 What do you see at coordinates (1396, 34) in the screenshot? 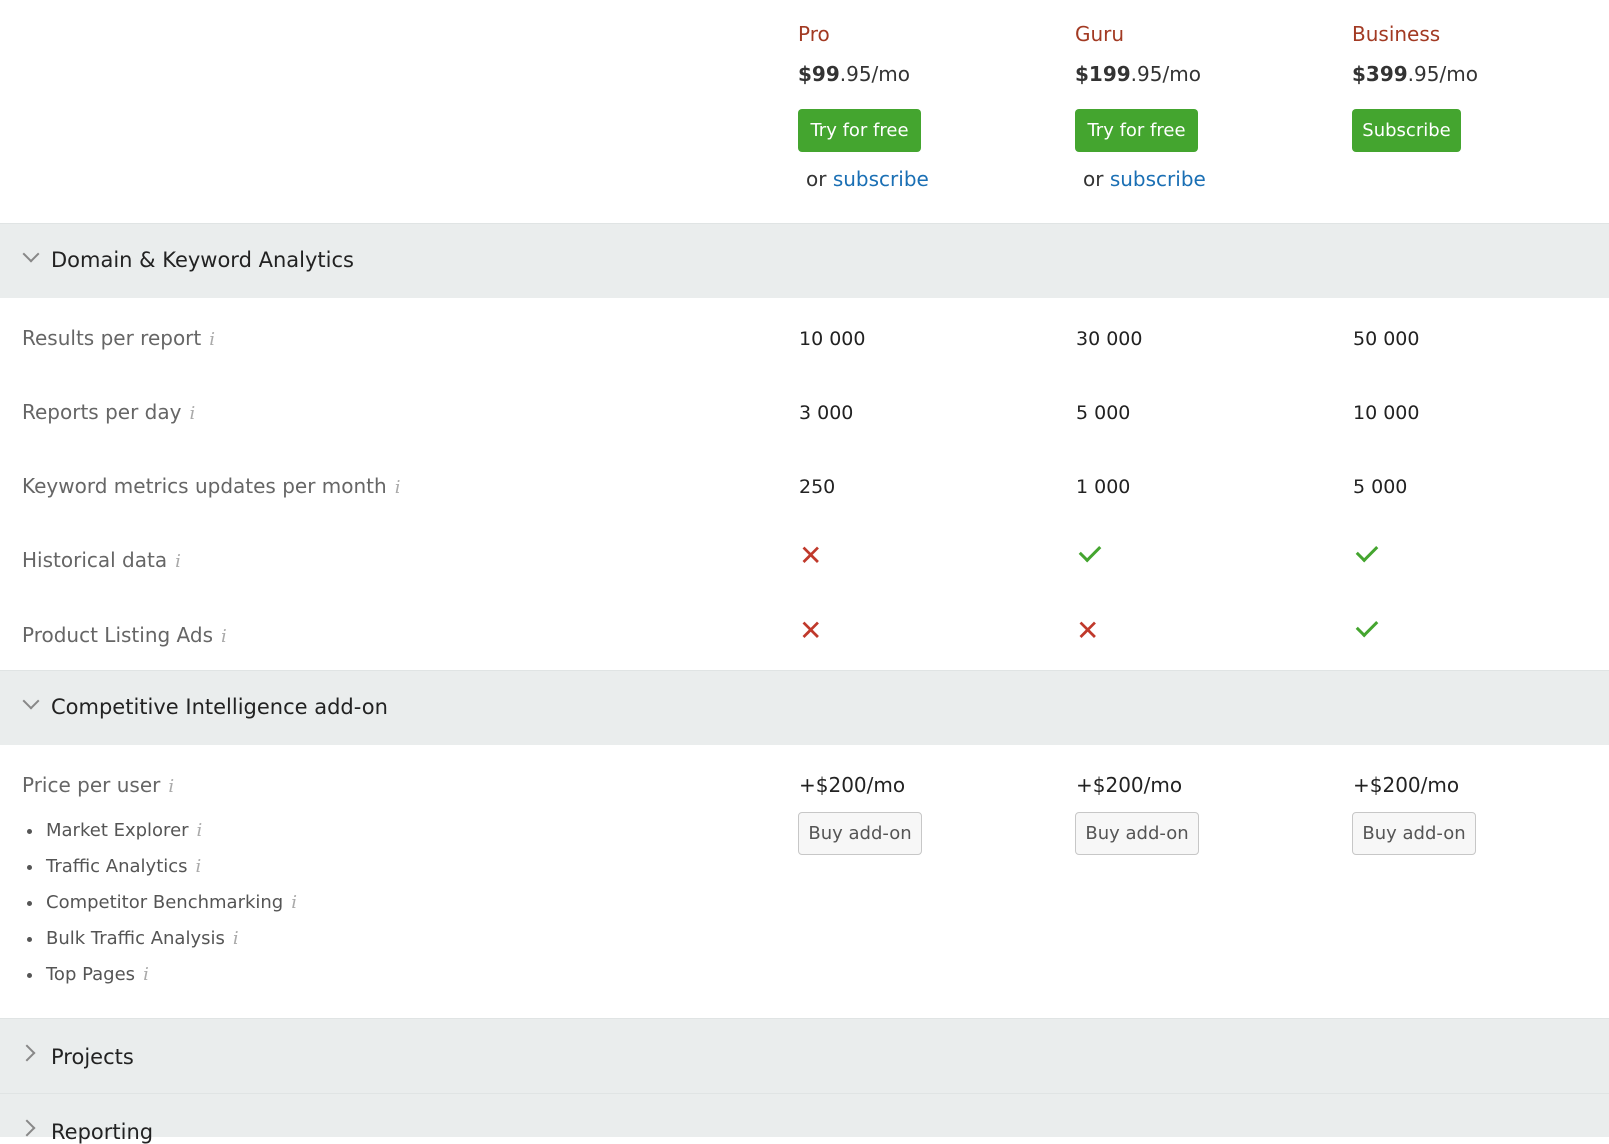
I see `plan-name: Business` at bounding box center [1396, 34].